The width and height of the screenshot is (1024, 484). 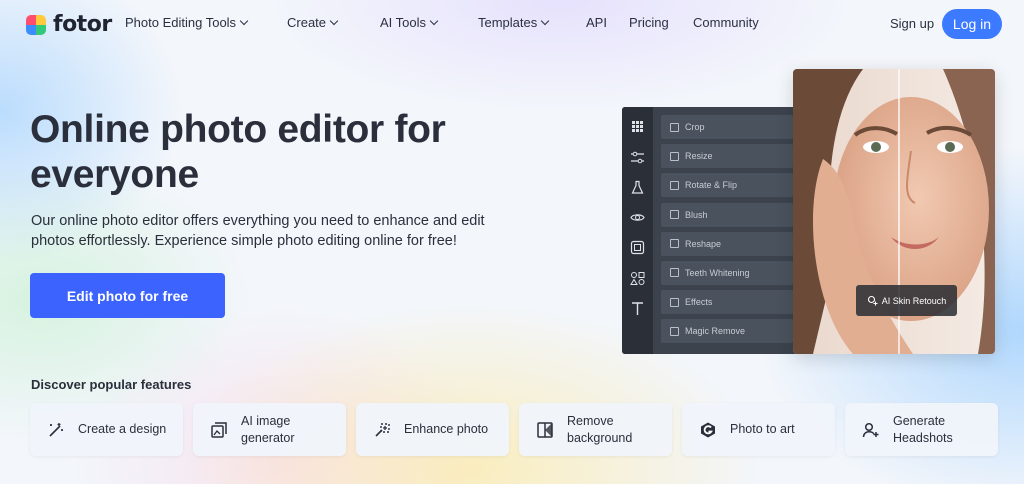 What do you see at coordinates (711, 185) in the screenshot?
I see `tool-label: Rotate & Flip` at bounding box center [711, 185].